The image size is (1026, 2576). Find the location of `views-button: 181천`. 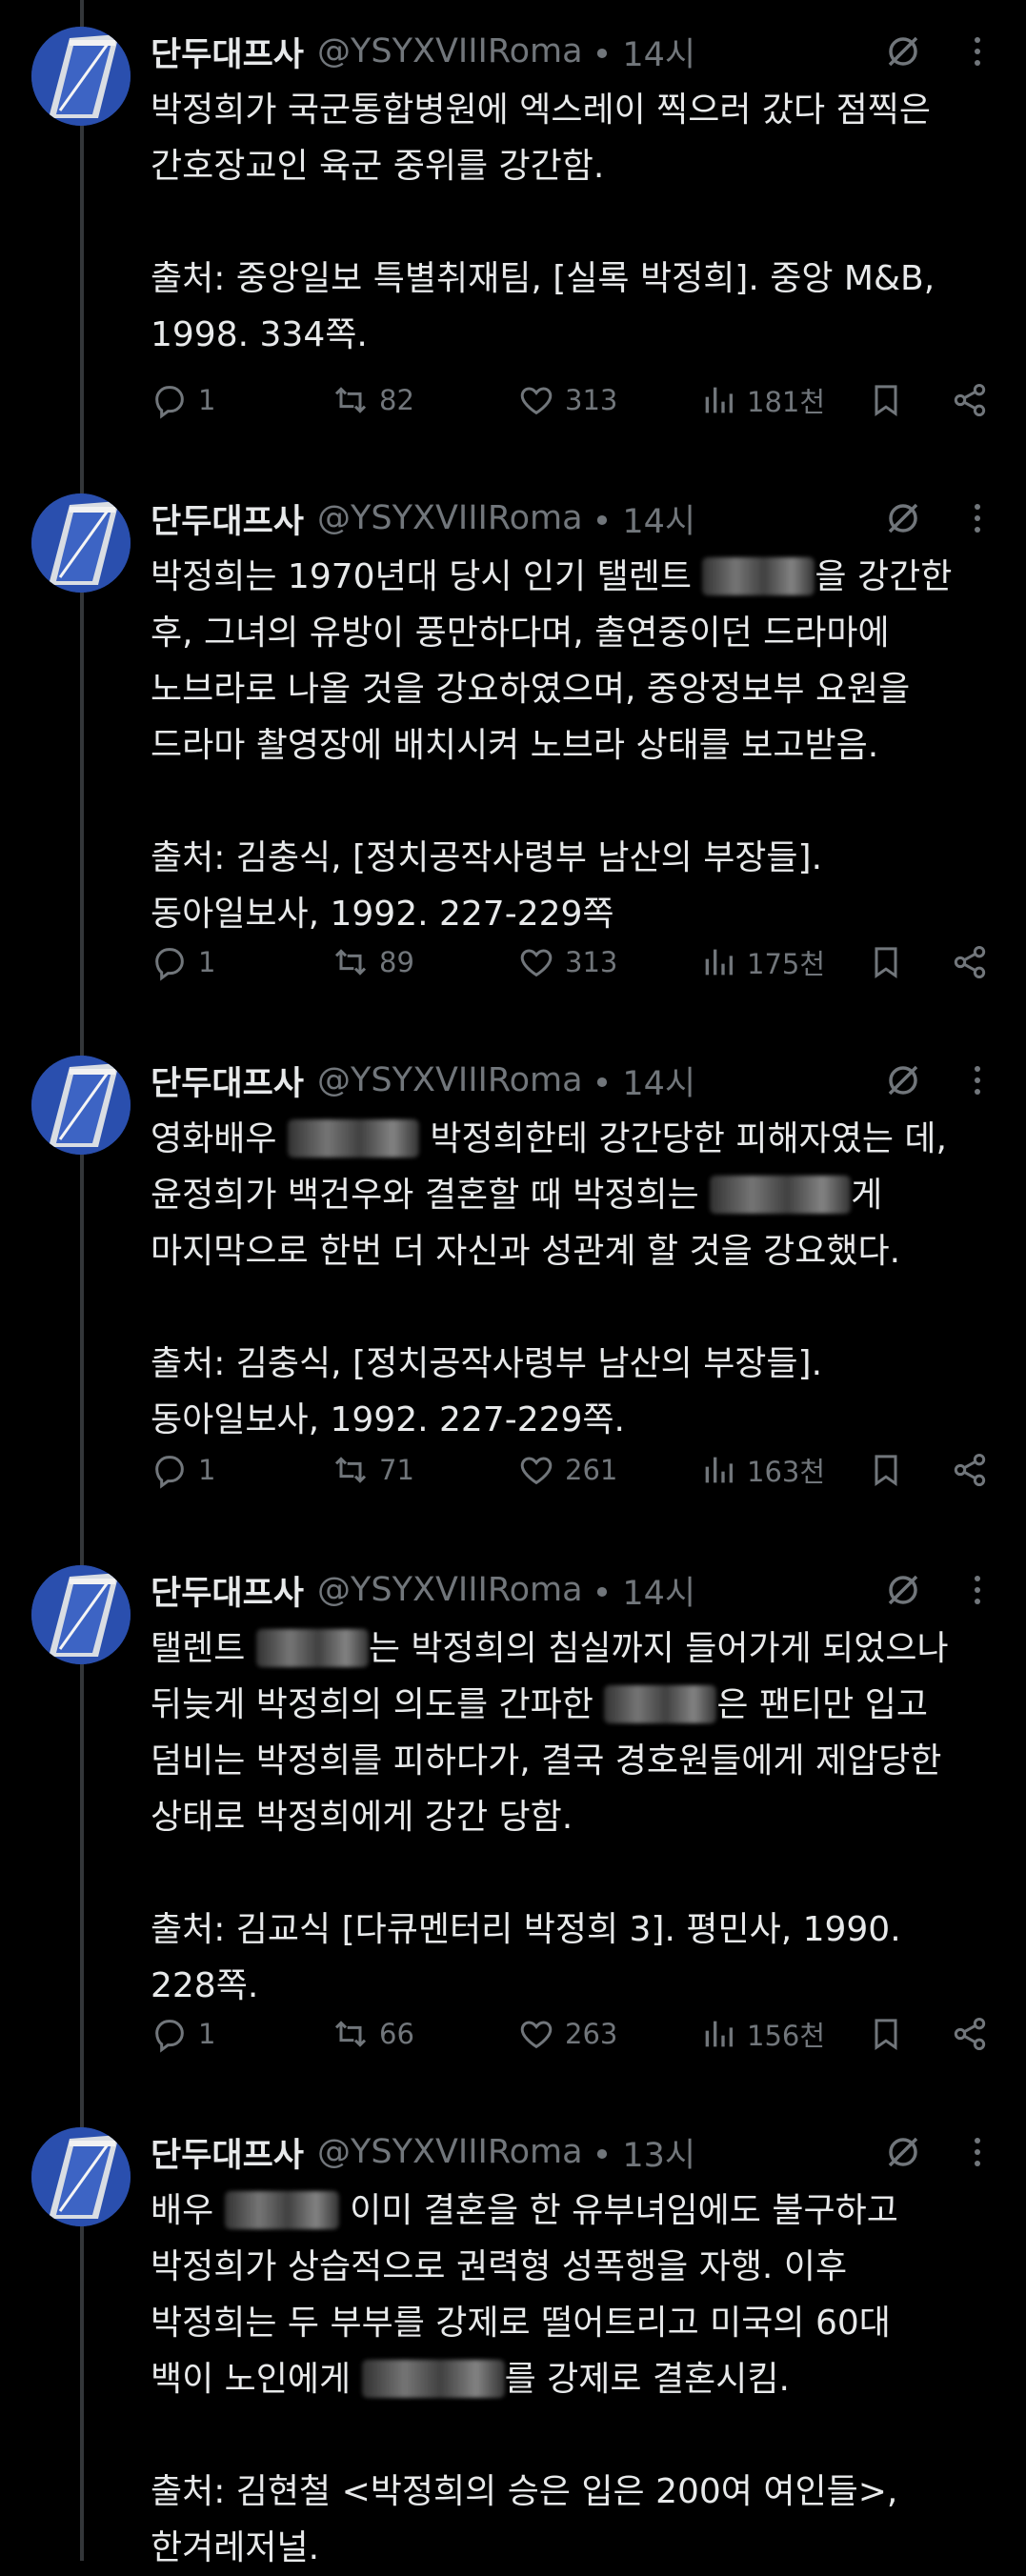

views-button: 181천 is located at coordinates (762, 400).